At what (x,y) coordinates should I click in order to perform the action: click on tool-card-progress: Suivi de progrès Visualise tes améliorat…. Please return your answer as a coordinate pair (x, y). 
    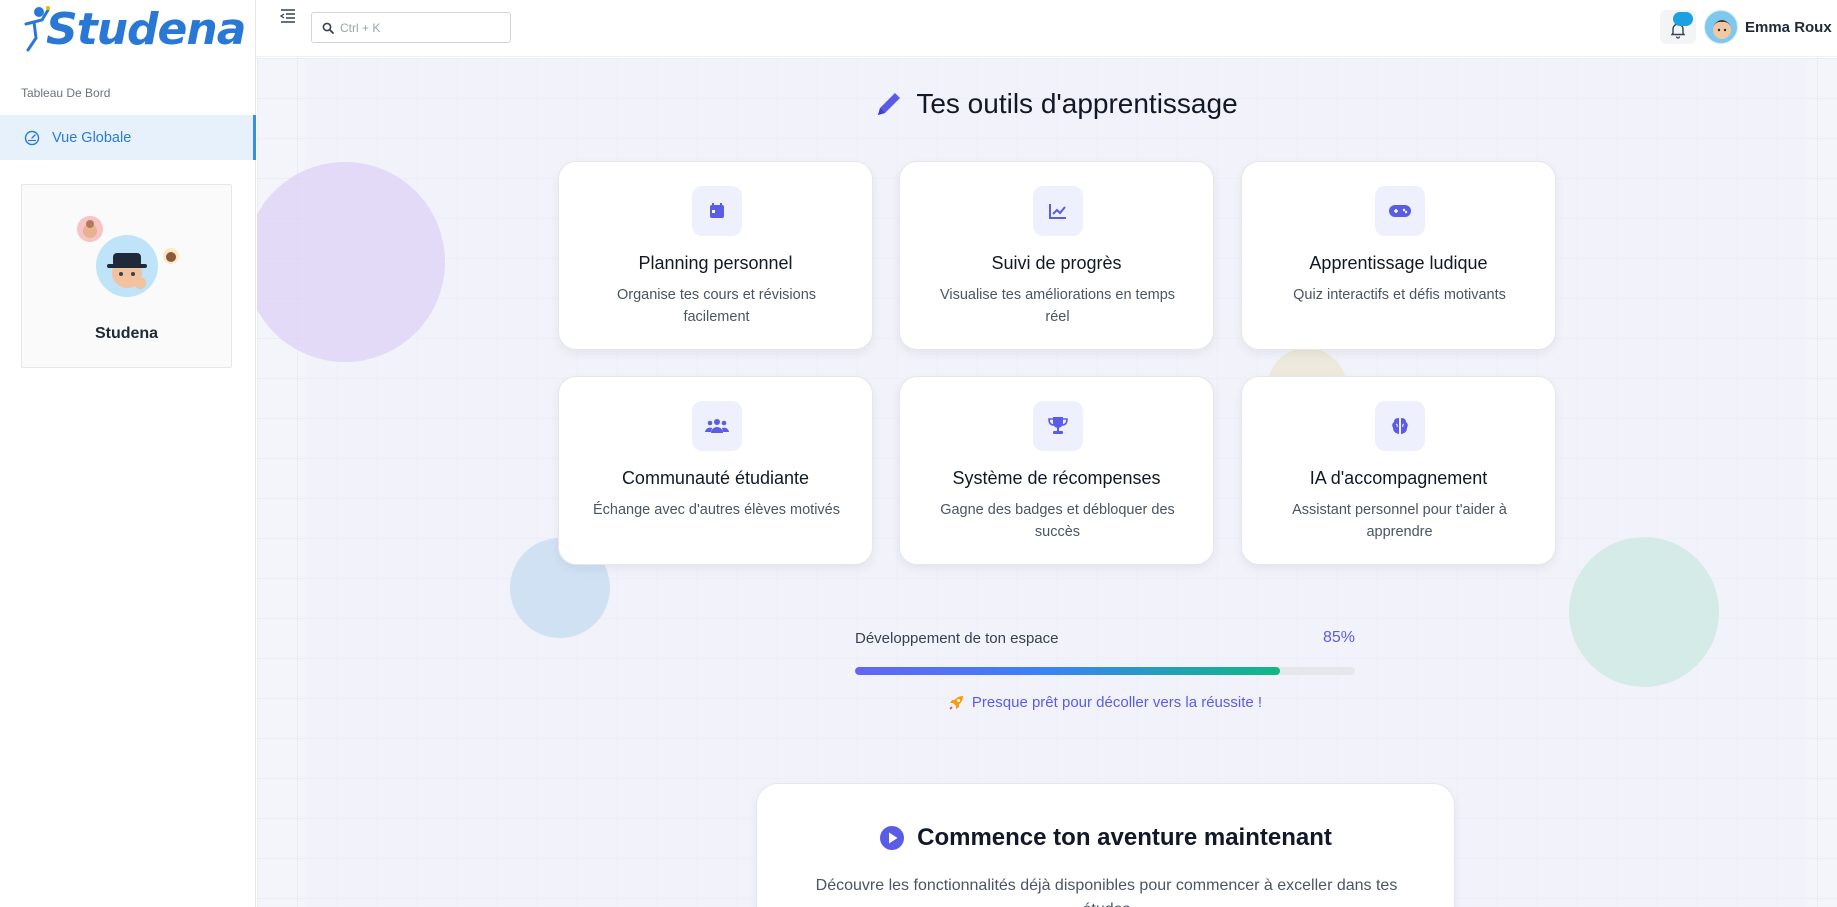
    Looking at the image, I should click on (1056, 255).